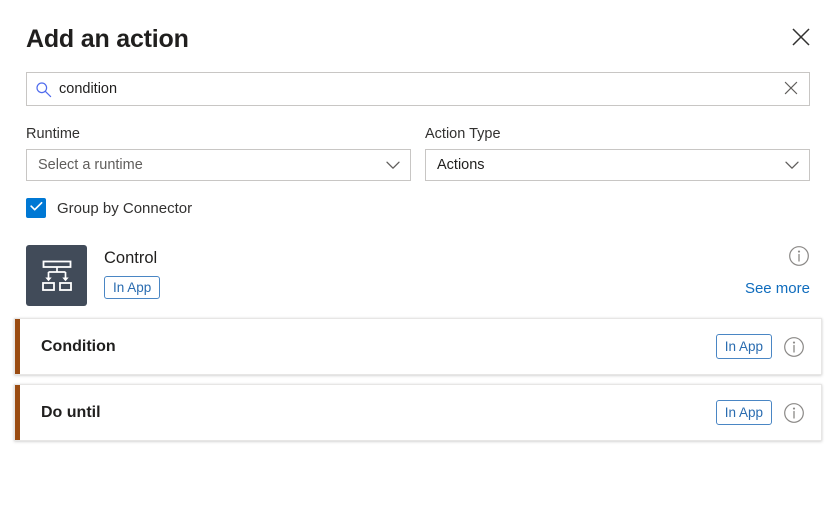 This screenshot has height=518, width=836. I want to click on action-row-condition: Condition In App, so click(418, 346).